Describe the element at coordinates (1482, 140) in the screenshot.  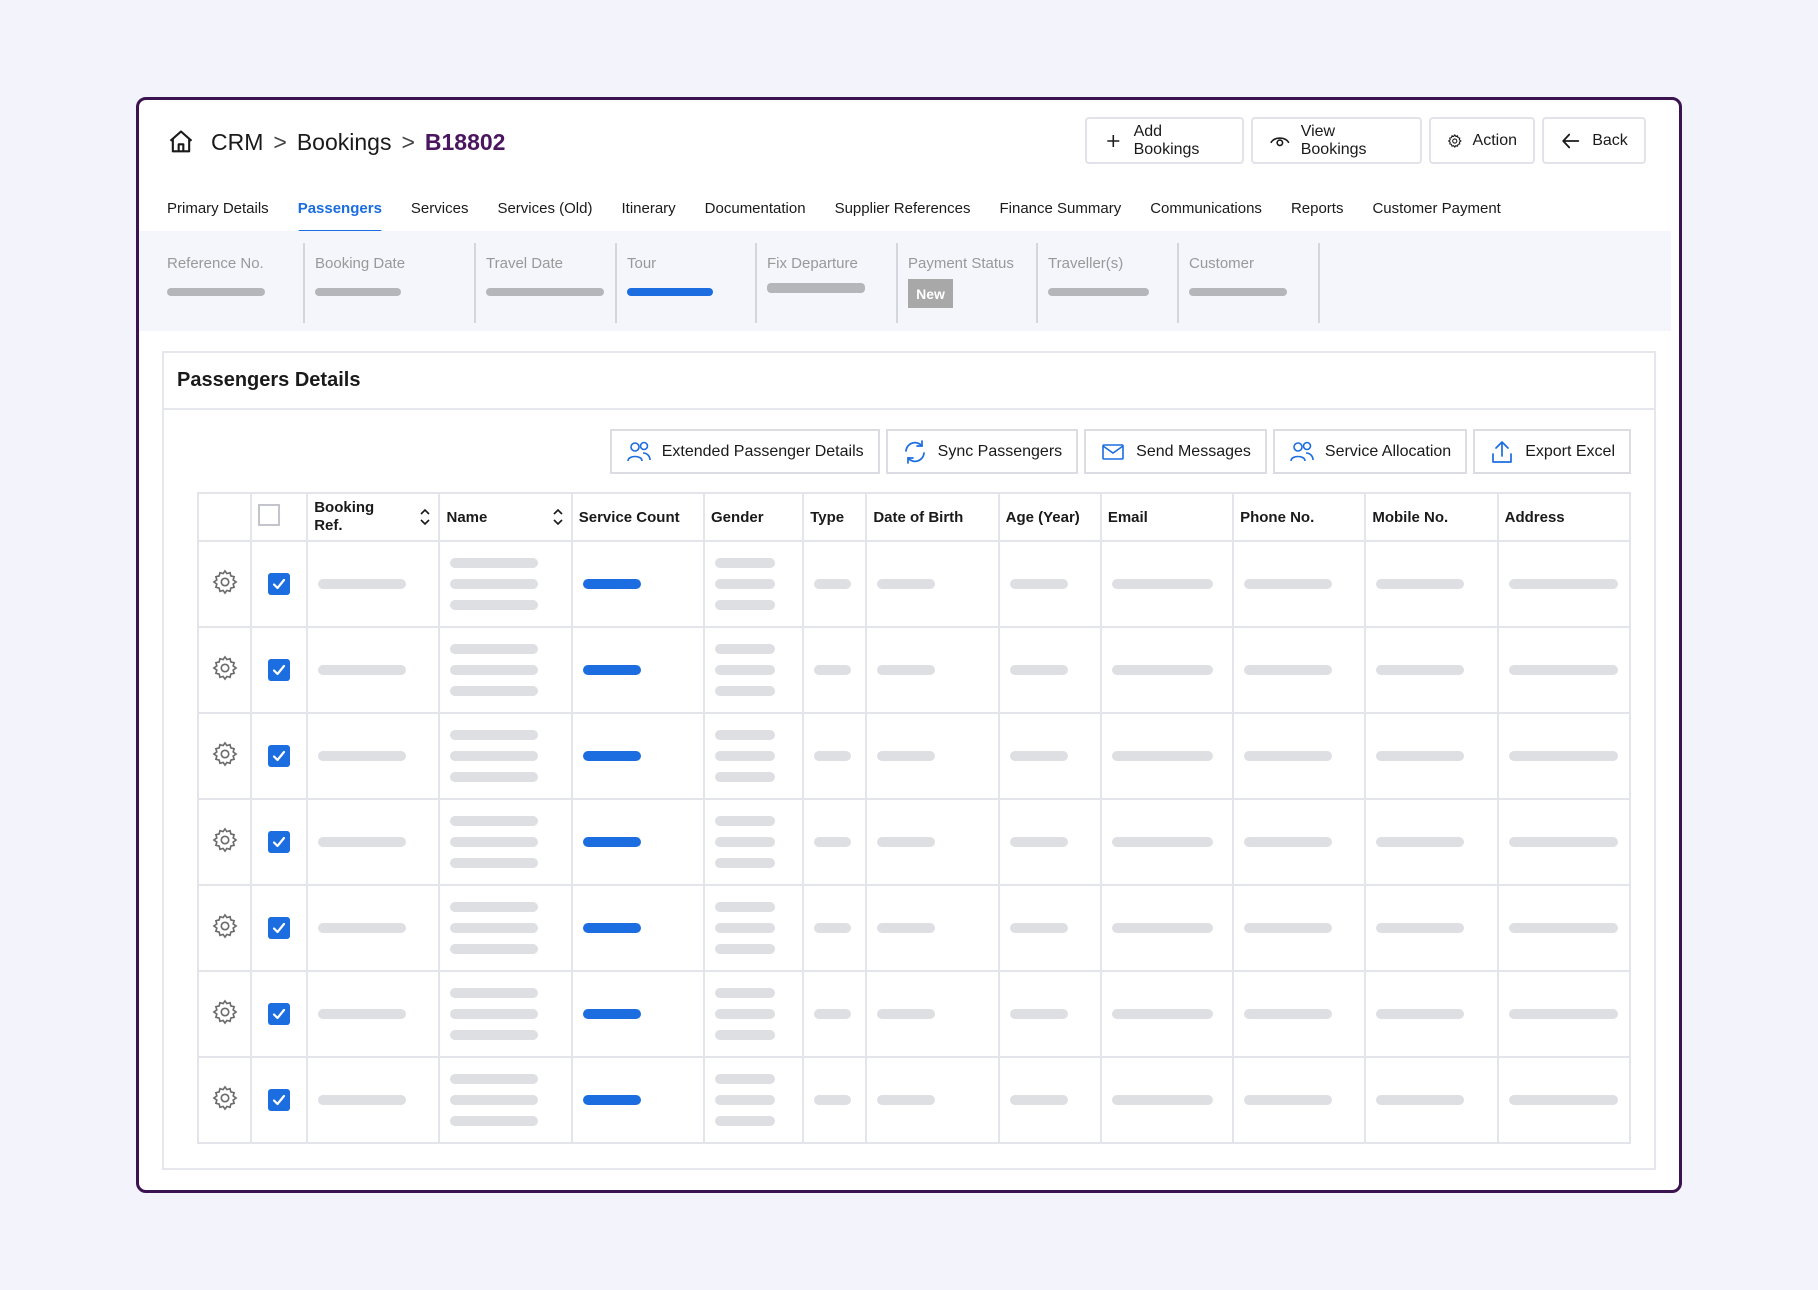
I see `action-button: Action` at that location.